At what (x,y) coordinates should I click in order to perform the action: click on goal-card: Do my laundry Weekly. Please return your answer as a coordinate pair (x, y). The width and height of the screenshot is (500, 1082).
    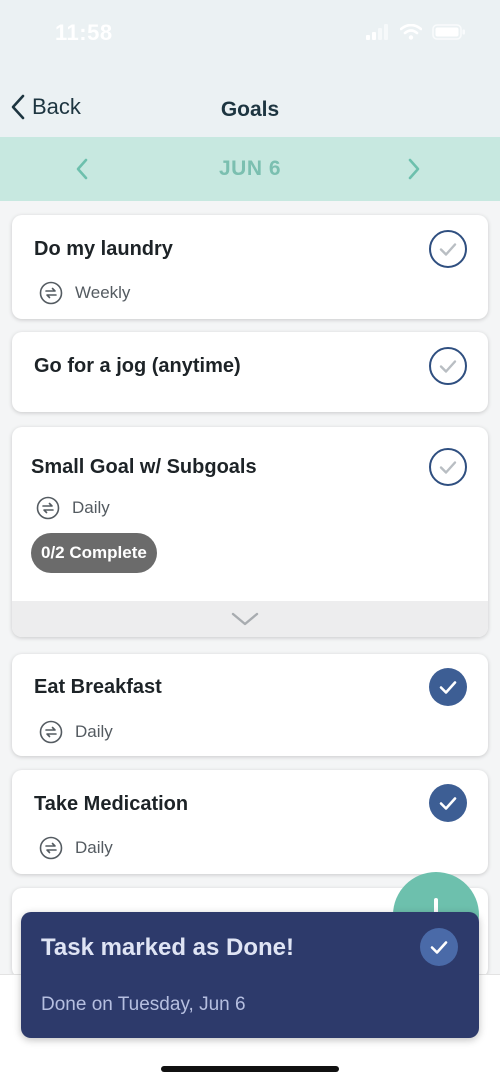
    Looking at the image, I should click on (250, 267).